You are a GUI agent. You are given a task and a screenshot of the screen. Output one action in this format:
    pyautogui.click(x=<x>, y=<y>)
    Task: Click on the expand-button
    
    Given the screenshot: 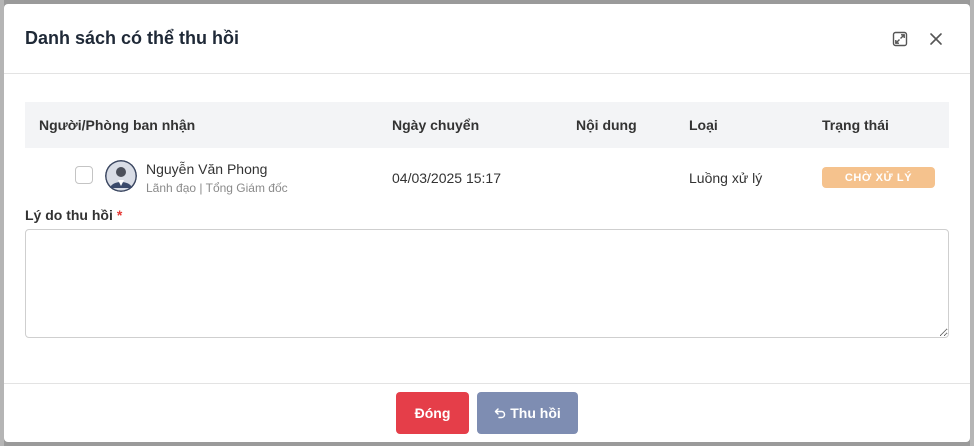 What is the action you would take?
    pyautogui.click(x=900, y=39)
    